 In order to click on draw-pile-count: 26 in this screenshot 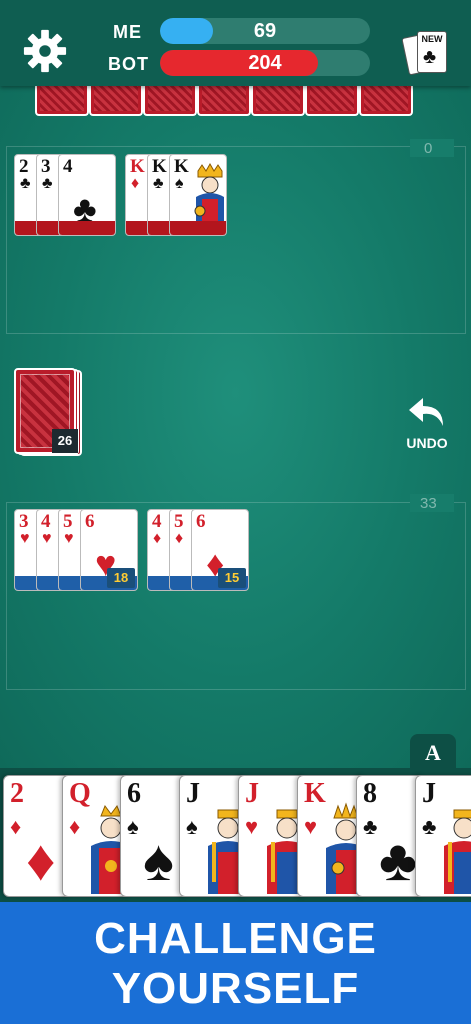, I will do `click(65, 441)`.